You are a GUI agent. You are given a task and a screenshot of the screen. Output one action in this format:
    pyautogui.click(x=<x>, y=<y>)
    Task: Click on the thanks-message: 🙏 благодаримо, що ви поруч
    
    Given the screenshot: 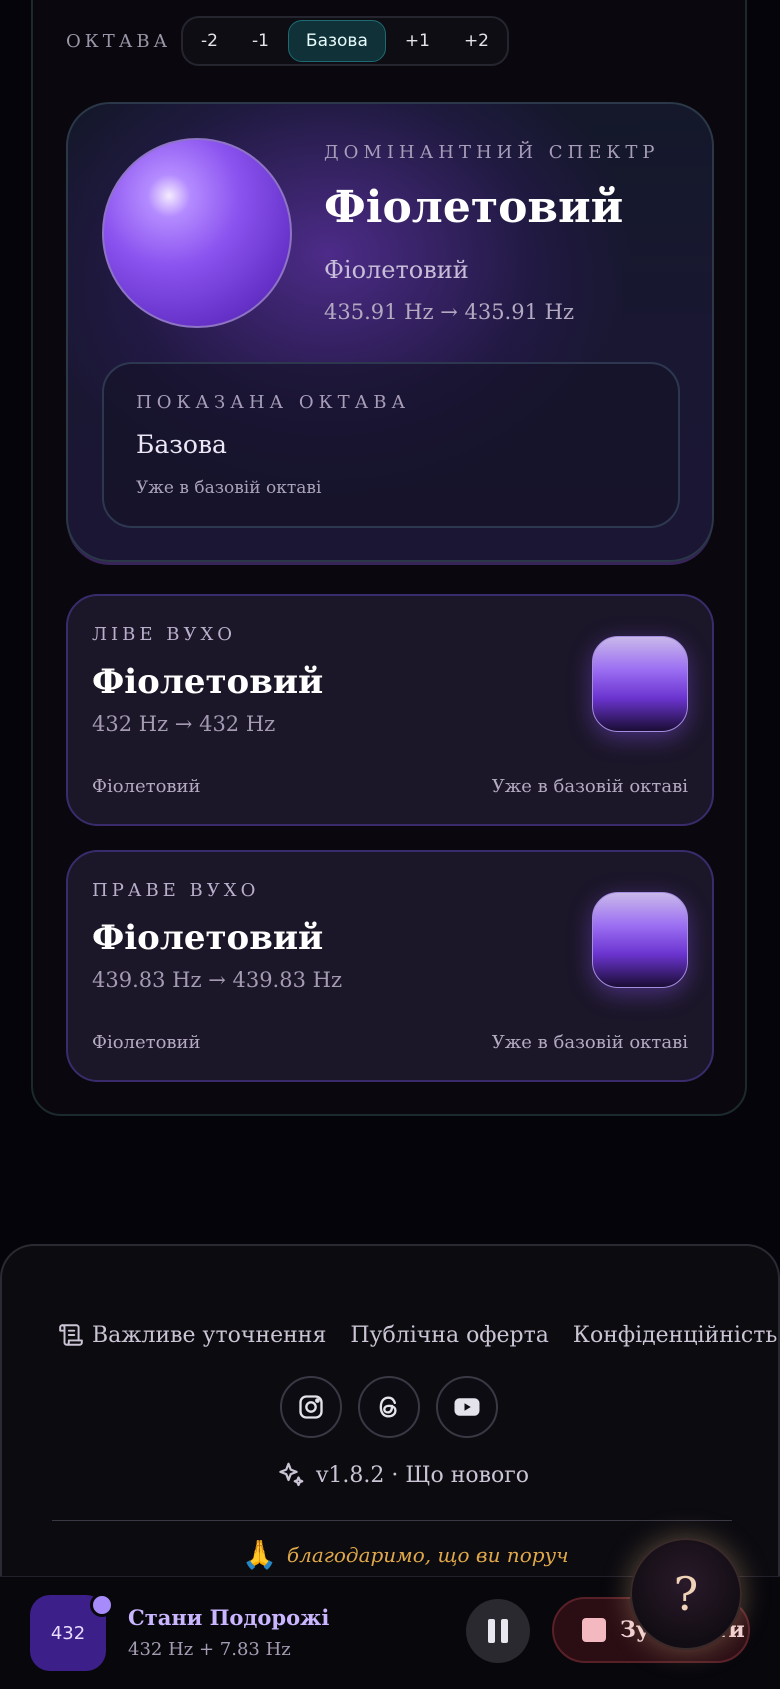 What is the action you would take?
    pyautogui.click(x=405, y=1554)
    